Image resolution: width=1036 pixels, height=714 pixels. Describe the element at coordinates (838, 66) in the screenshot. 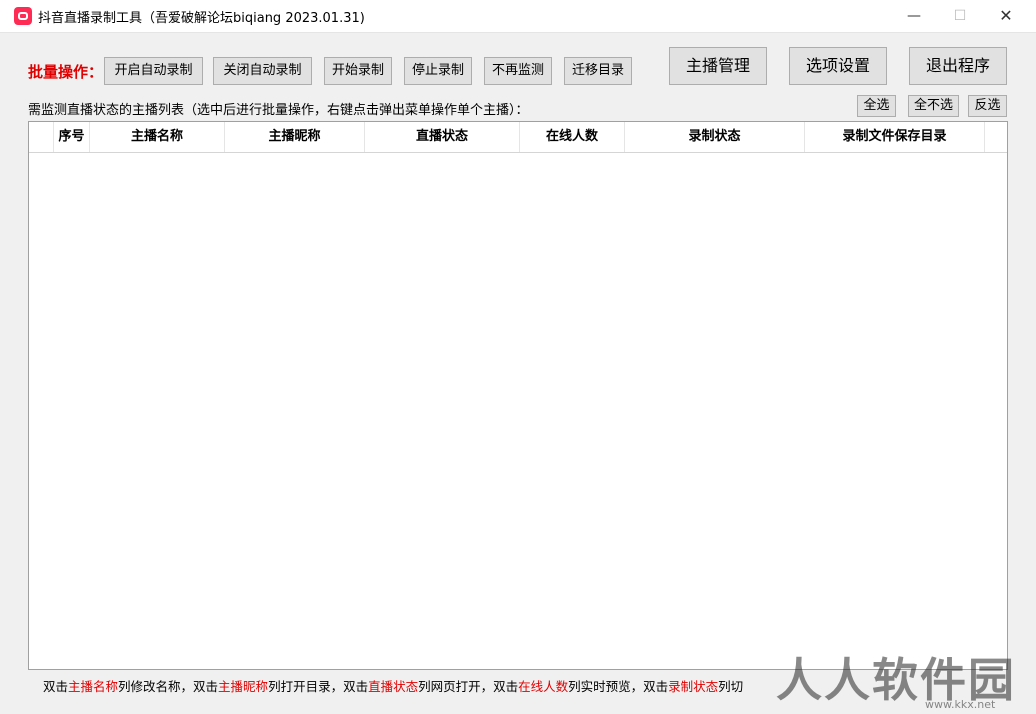

I see `options-settings-button: 选项设置` at that location.